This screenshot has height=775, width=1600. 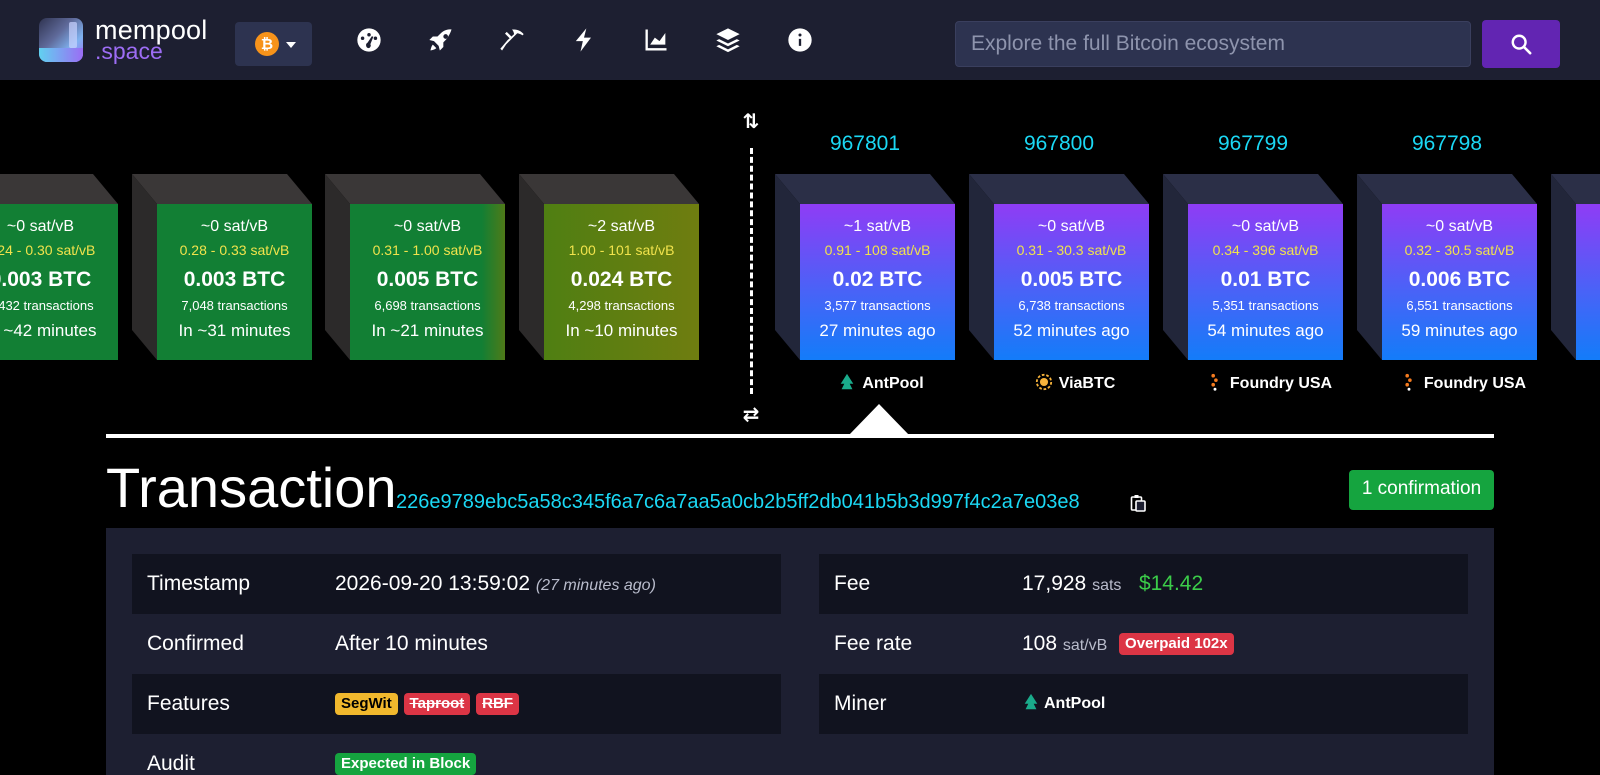 I want to click on block-age: 52 minutes ago, so click(x=1071, y=330).